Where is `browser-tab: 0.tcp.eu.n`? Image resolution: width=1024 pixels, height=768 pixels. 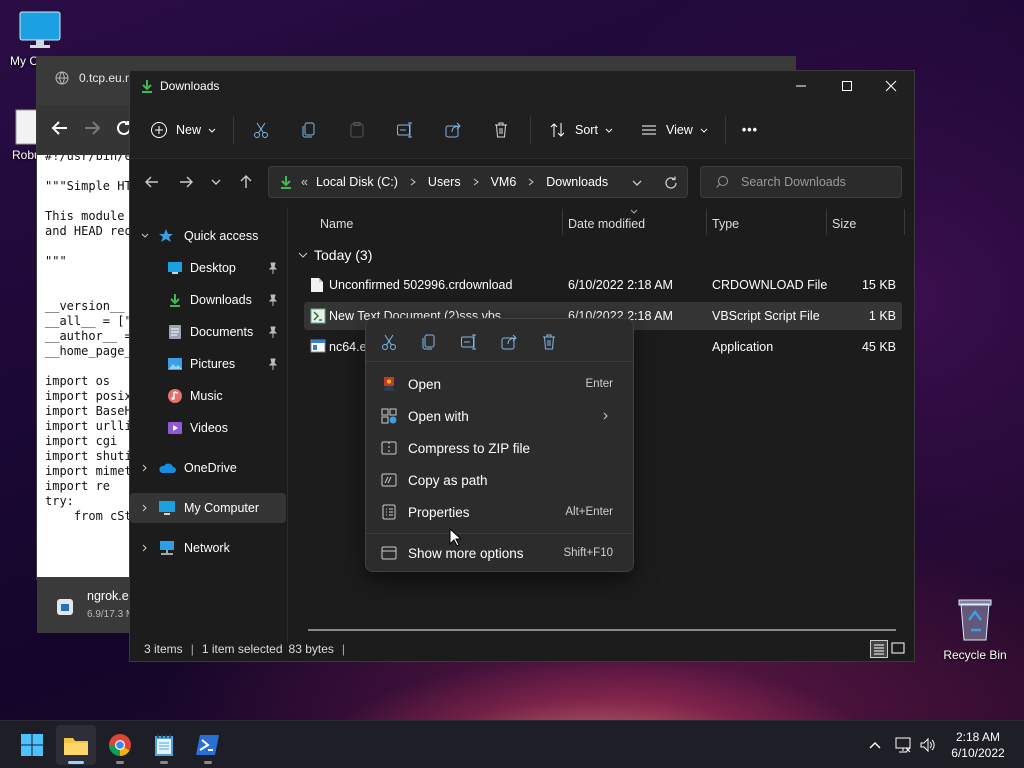
browser-tab: 0.tcp.eu.n is located at coordinates (93, 78).